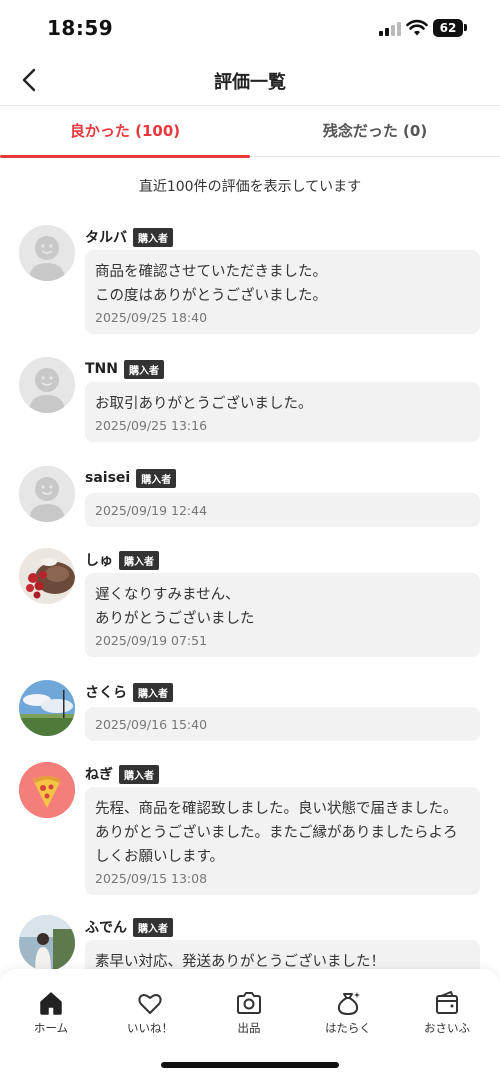 Image resolution: width=500 pixels, height=1080 pixels. What do you see at coordinates (282, 724) in the screenshot?
I see `review-bubble: 2025/09/16 15:40` at bounding box center [282, 724].